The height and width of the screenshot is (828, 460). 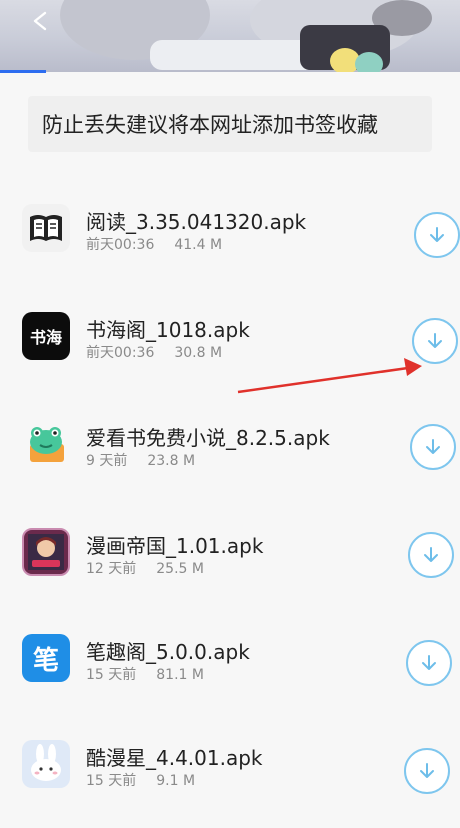 What do you see at coordinates (198, 245) in the screenshot?
I see `app-size: 41.4 M` at bounding box center [198, 245].